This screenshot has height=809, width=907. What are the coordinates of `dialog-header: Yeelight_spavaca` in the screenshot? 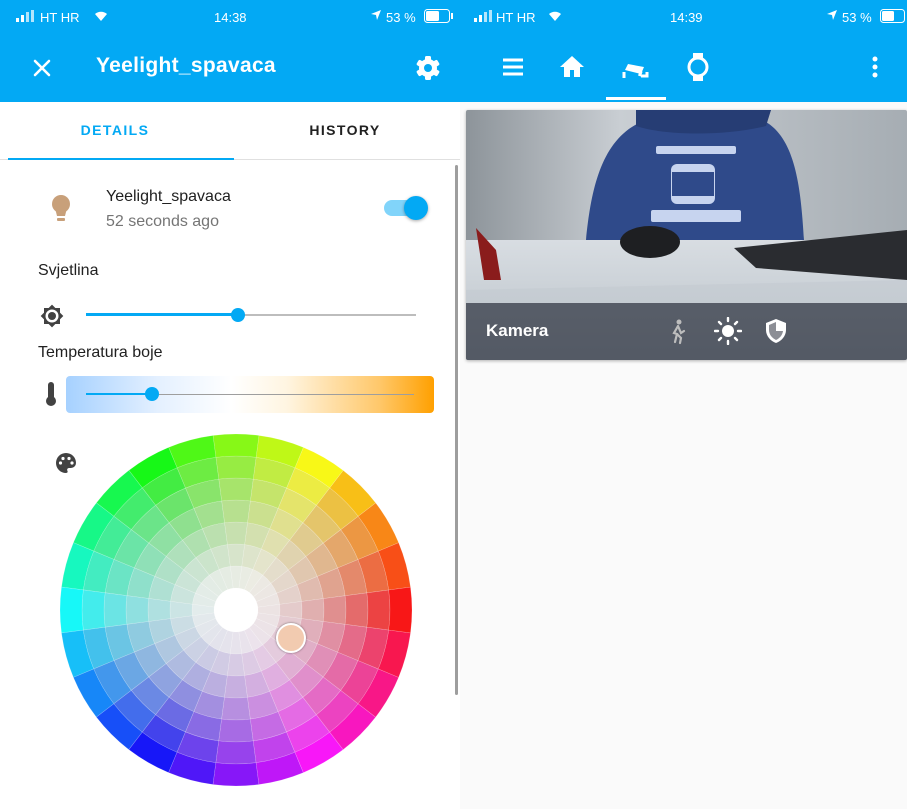 It's located at (230, 68).